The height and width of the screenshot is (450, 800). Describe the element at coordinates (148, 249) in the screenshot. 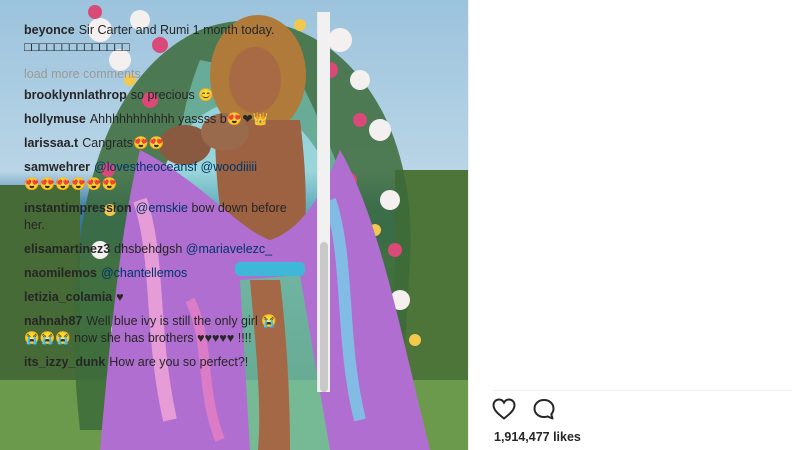

I see `comment-text: dhsbehdgsh` at that location.